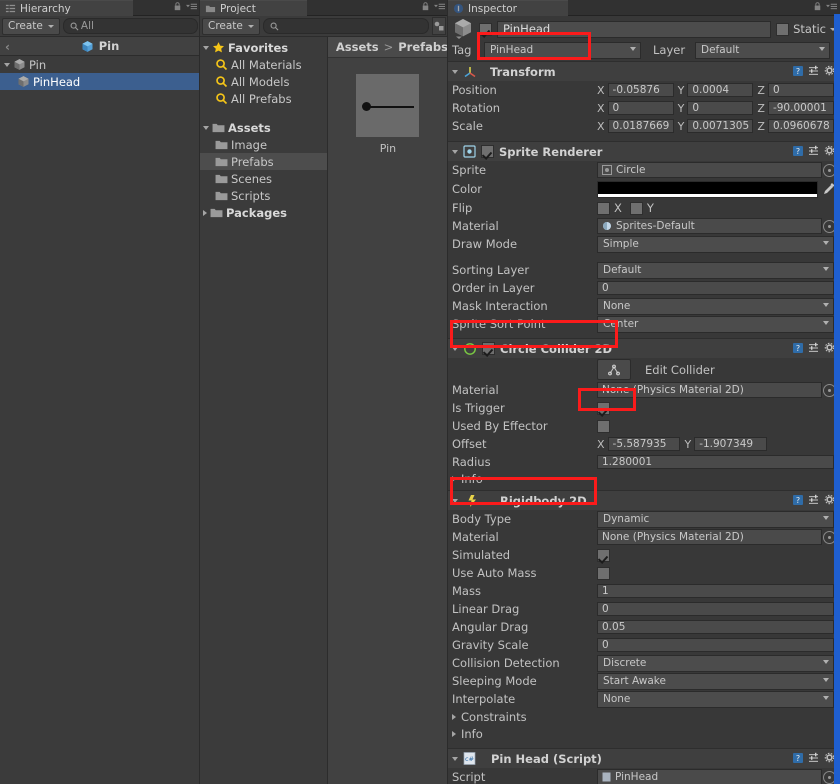 Image resolution: width=840 pixels, height=784 pixels. What do you see at coordinates (644, 500) in the screenshot?
I see `component-header-rigidbody-2d: Rigidbody 2D ?` at bounding box center [644, 500].